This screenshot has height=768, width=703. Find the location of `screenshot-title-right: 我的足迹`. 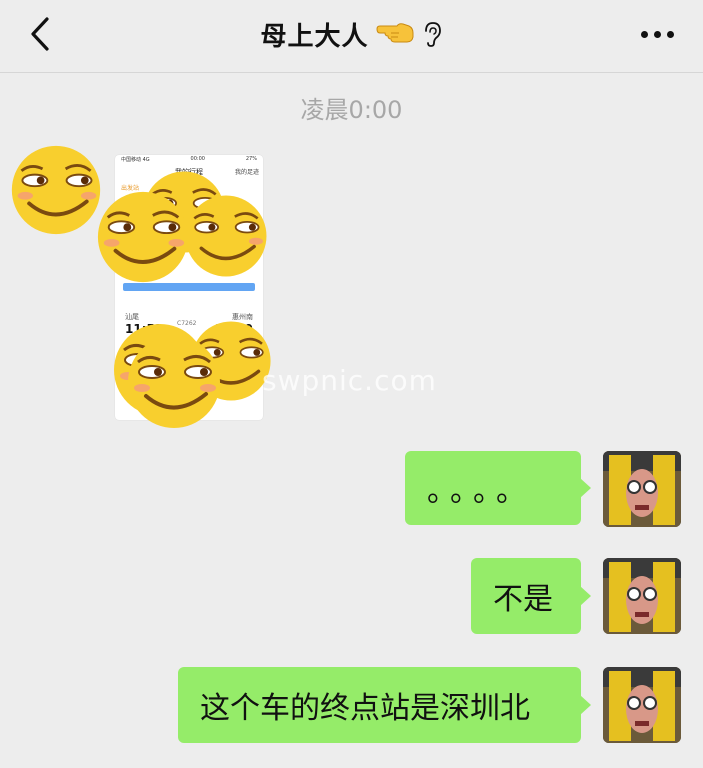

screenshot-title-right: 我的足迹 is located at coordinates (246, 172).